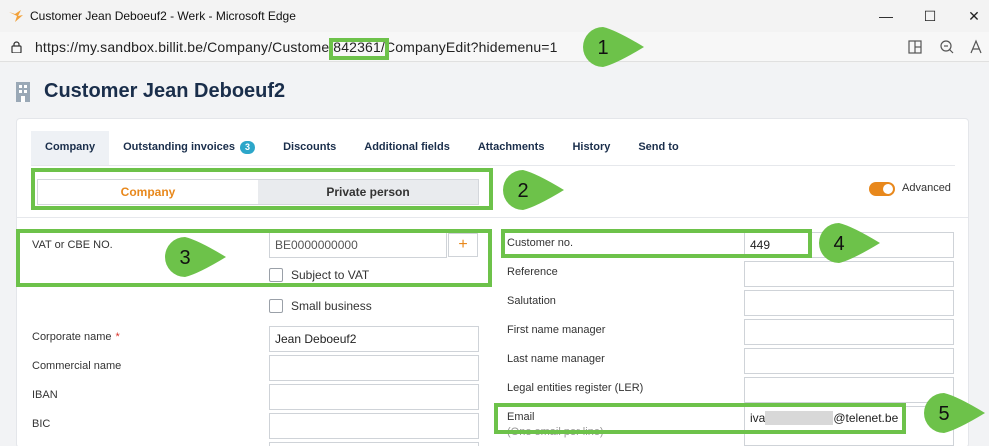 The image size is (989, 446). I want to click on callout-4-icon: 4, so click(849, 243).